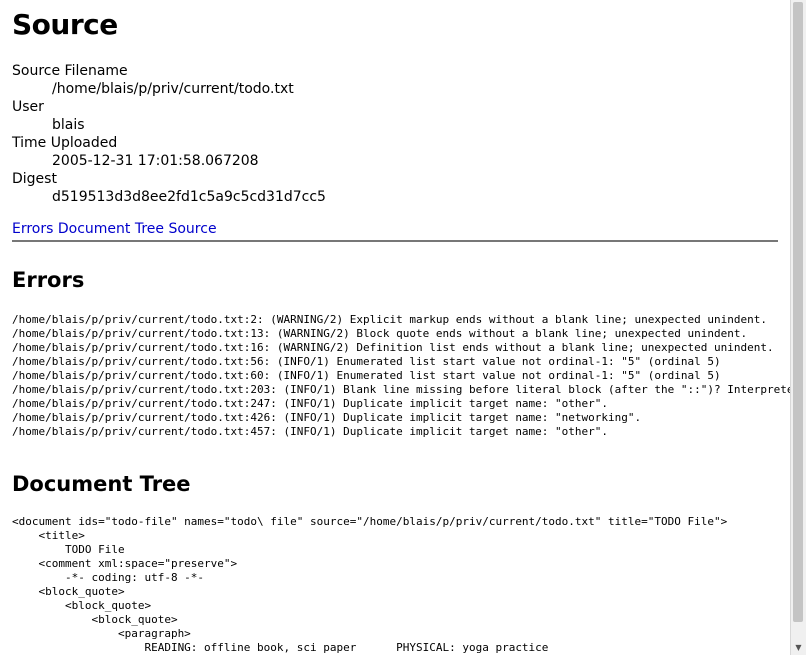  I want to click on errors-link: Errors, so click(32, 229).